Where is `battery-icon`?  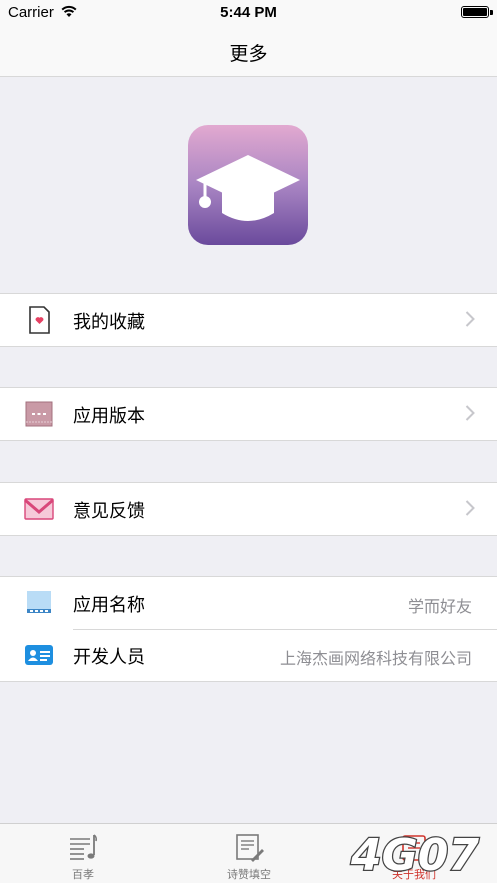
battery-icon is located at coordinates (475, 12).